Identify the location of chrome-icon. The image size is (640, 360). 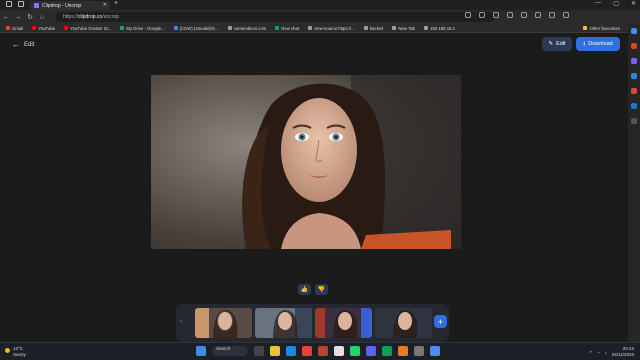
(307, 351).